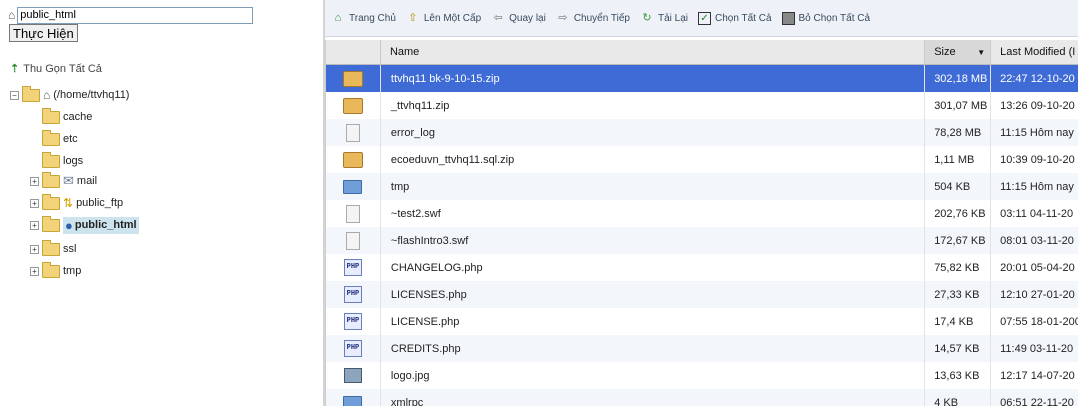 The width and height of the screenshot is (1078, 406). What do you see at coordinates (653, 52) in the screenshot?
I see `column-header-name: Name` at bounding box center [653, 52].